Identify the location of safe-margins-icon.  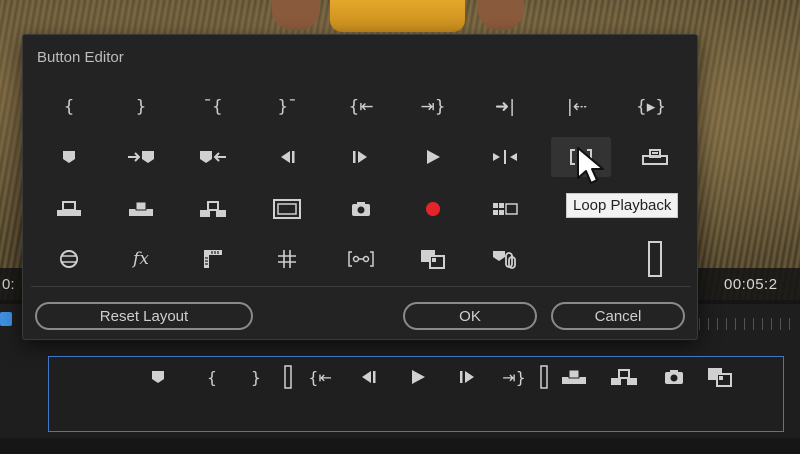
(287, 209).